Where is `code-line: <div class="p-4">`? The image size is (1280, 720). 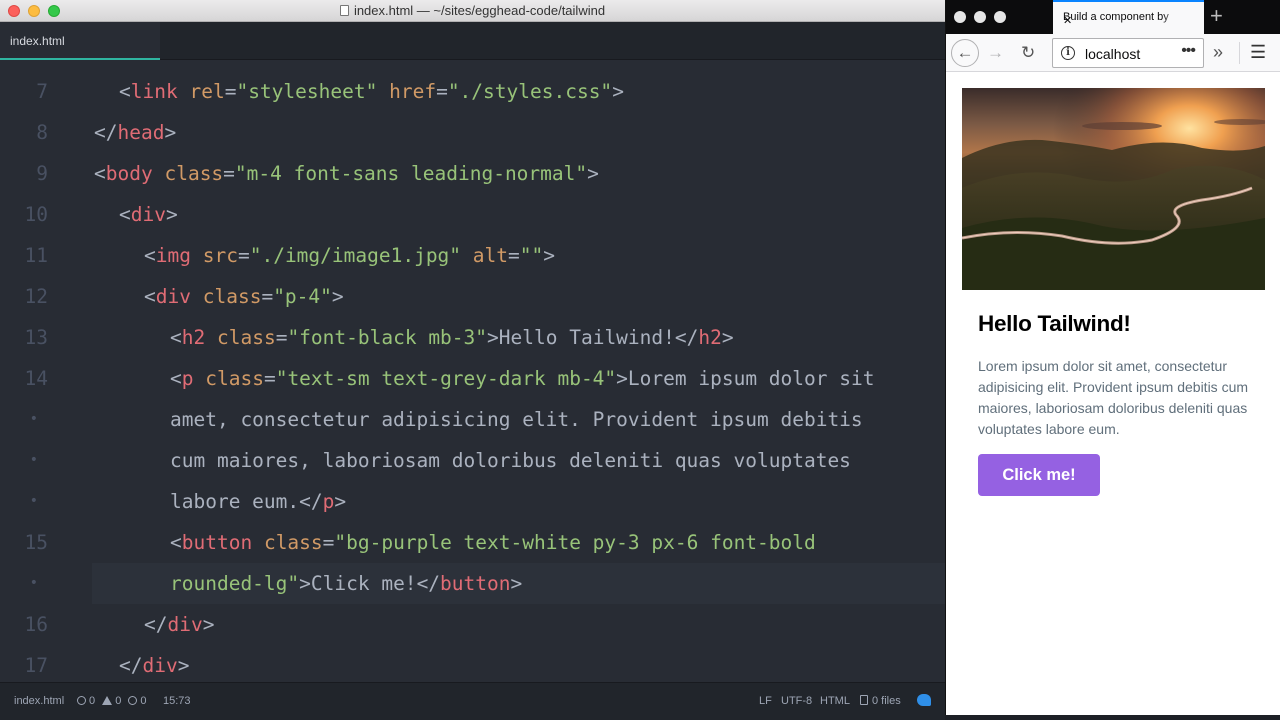
code-line: <div class="p-4"> is located at coordinates (244, 296).